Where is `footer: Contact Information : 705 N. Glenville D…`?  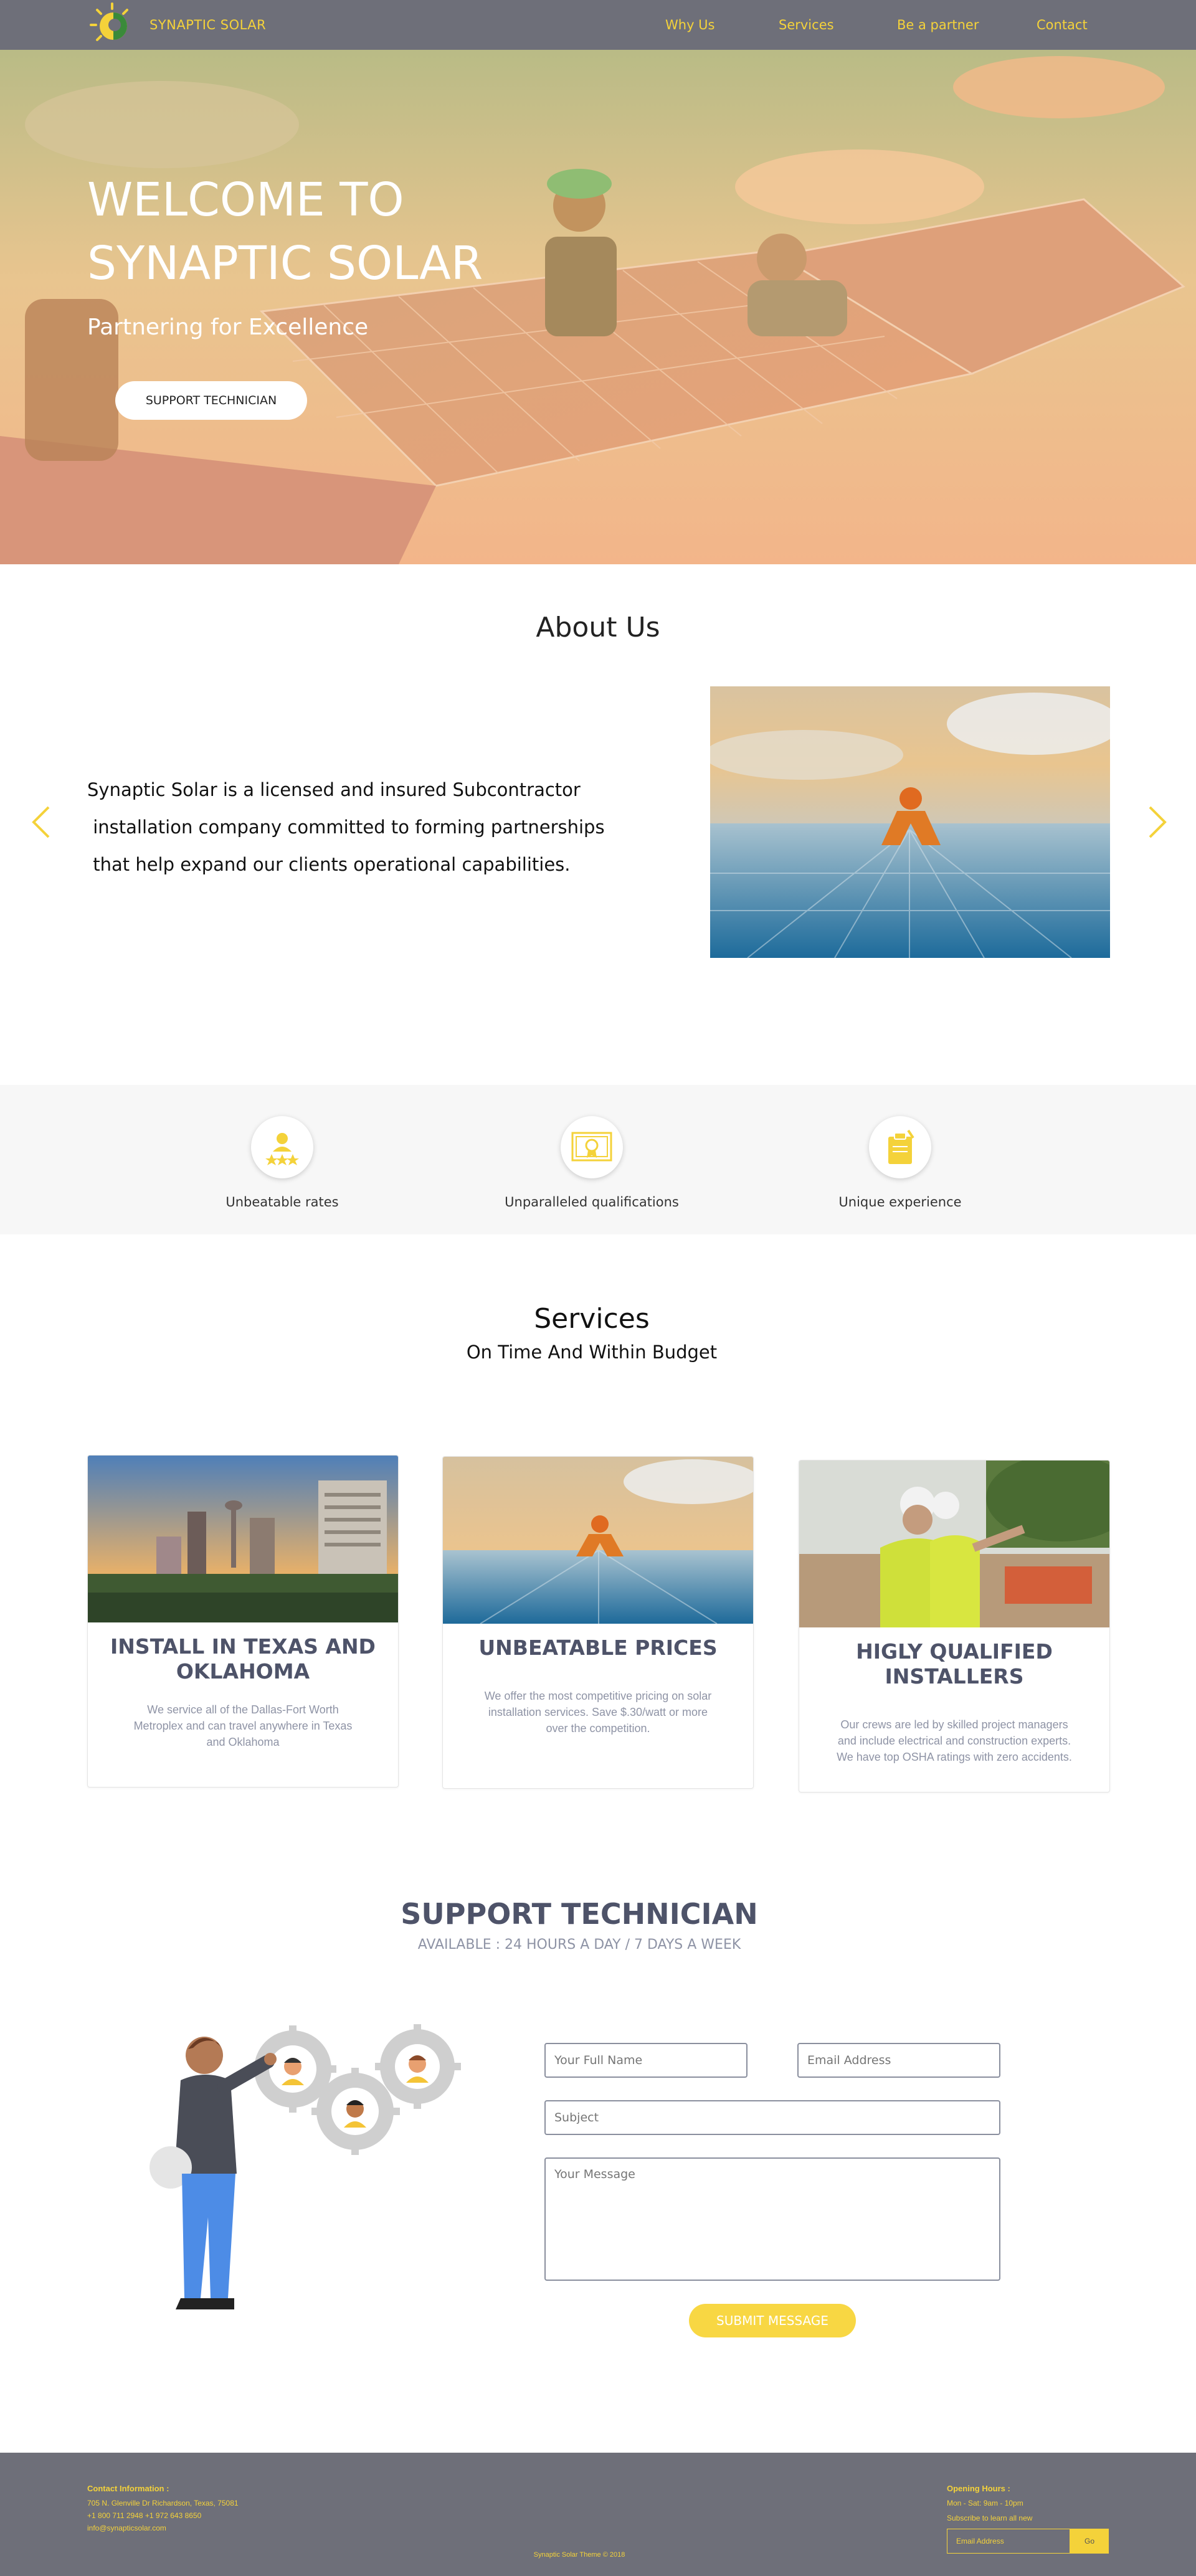 footer: Contact Information : 705 N. Glenville D… is located at coordinates (598, 2514).